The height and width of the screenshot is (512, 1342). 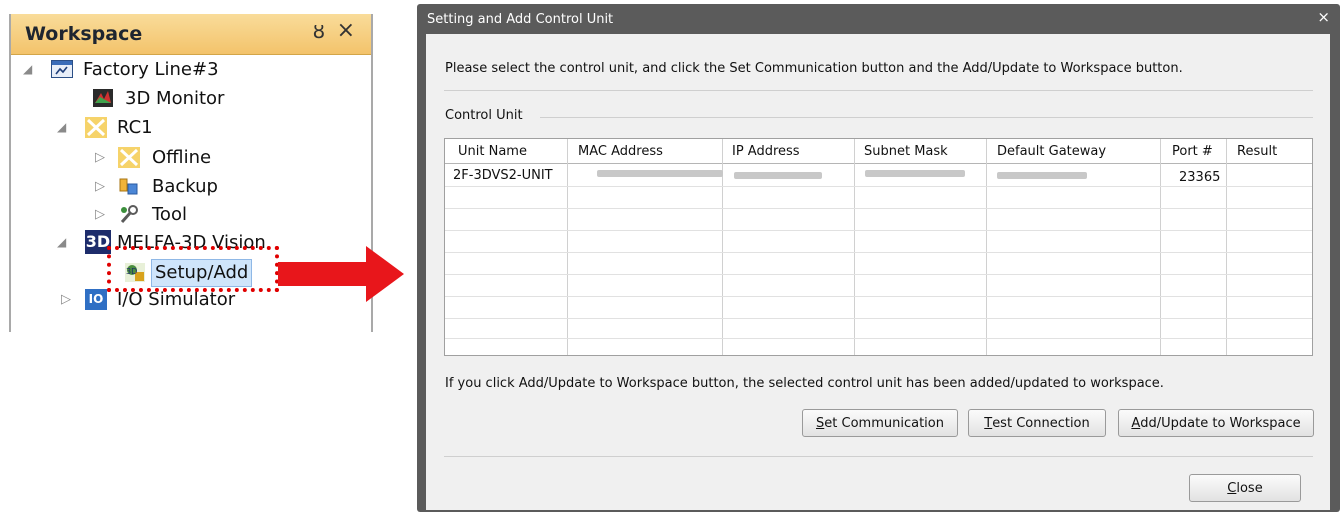 I want to click on table-row: 2F-3DVS2-UNIT 23365, so click(x=878, y=175).